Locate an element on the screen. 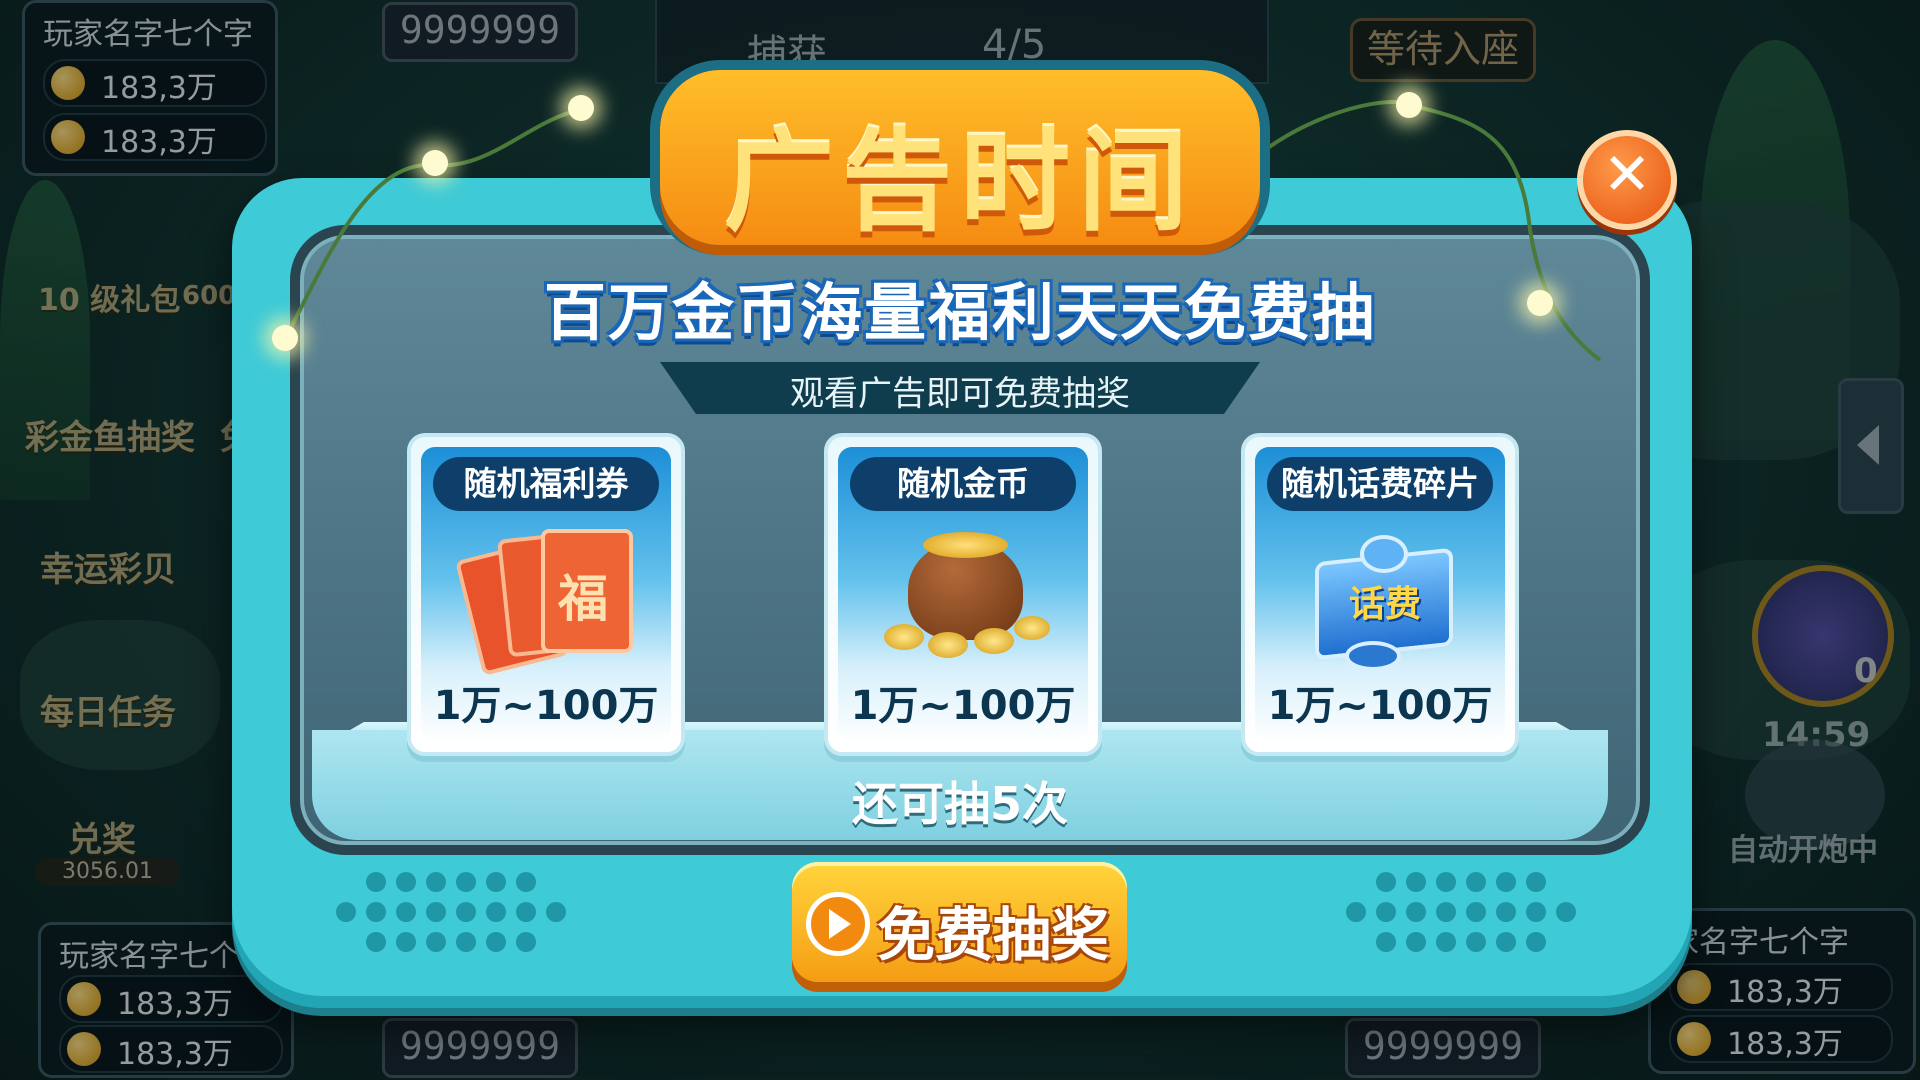  reward-card-coins: 随机金币 1万~100万 is located at coordinates (963, 594).